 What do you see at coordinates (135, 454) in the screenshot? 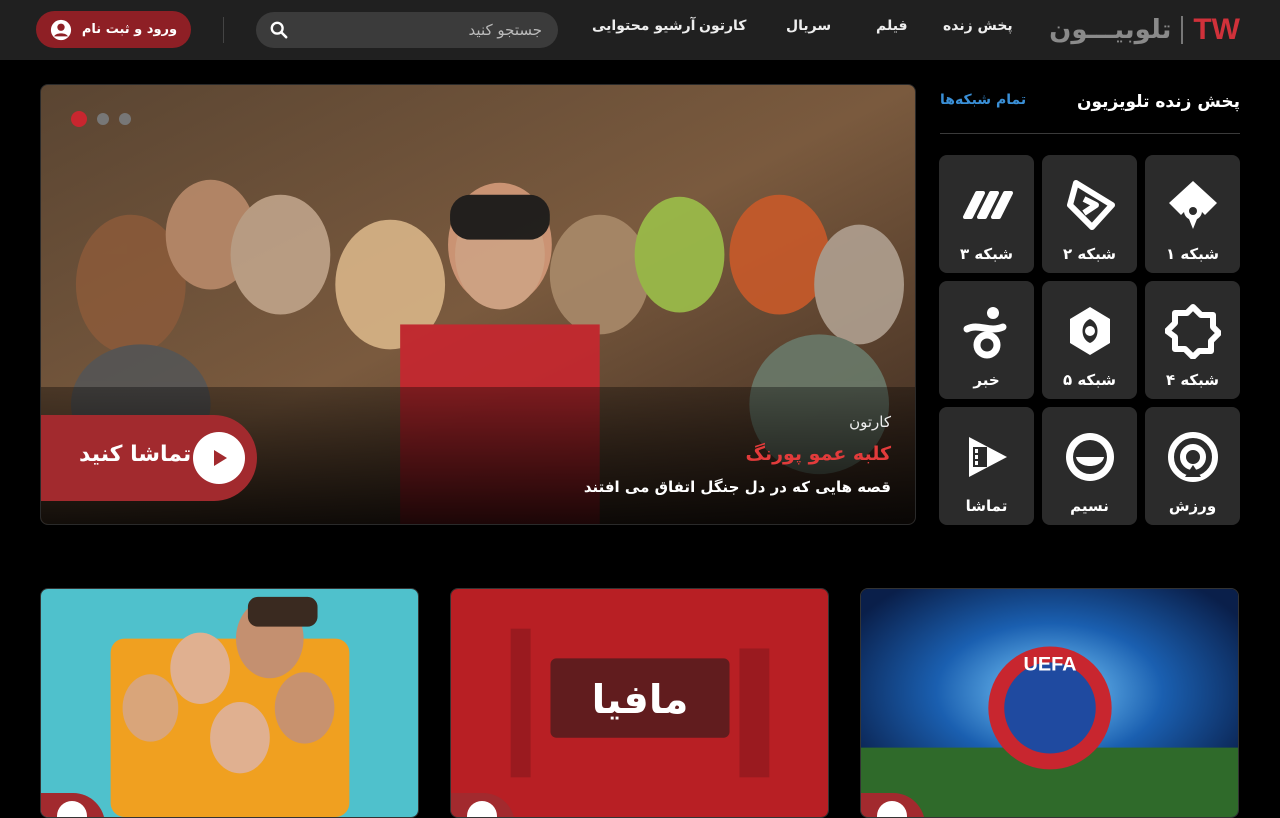
I see `watch-now-label: تماشا کنید` at bounding box center [135, 454].